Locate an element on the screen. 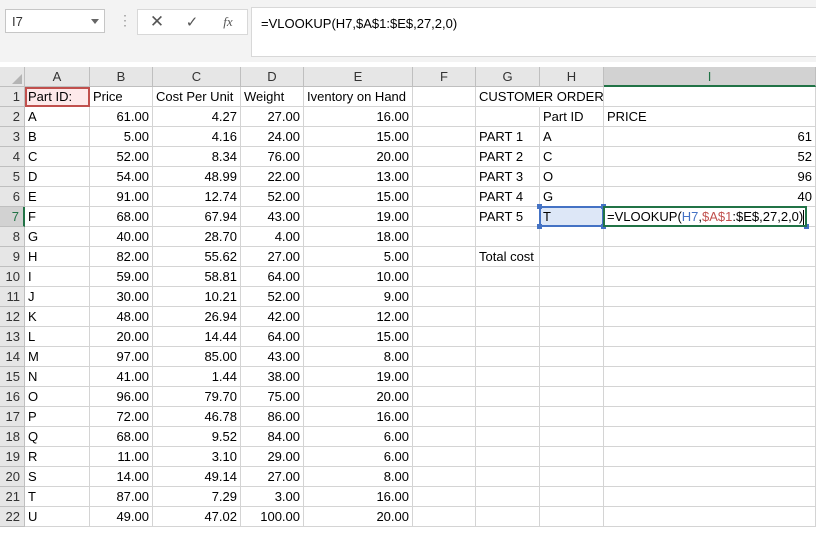  table-cell: 4.00 is located at coordinates (272, 237).